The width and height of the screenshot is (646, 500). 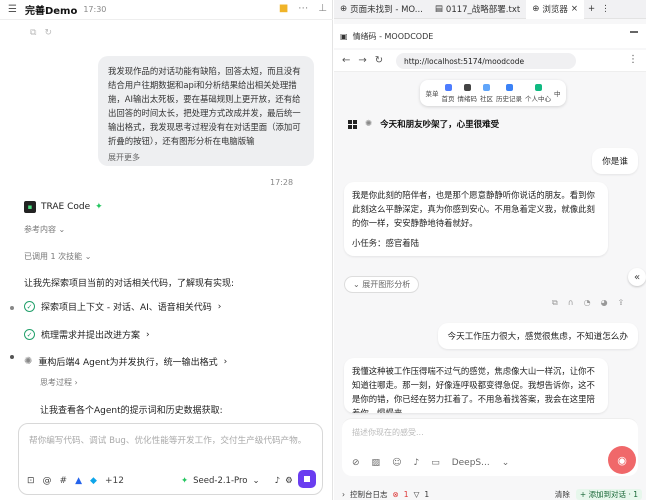 I want to click on folder-icon: ■, so click(x=283, y=8).